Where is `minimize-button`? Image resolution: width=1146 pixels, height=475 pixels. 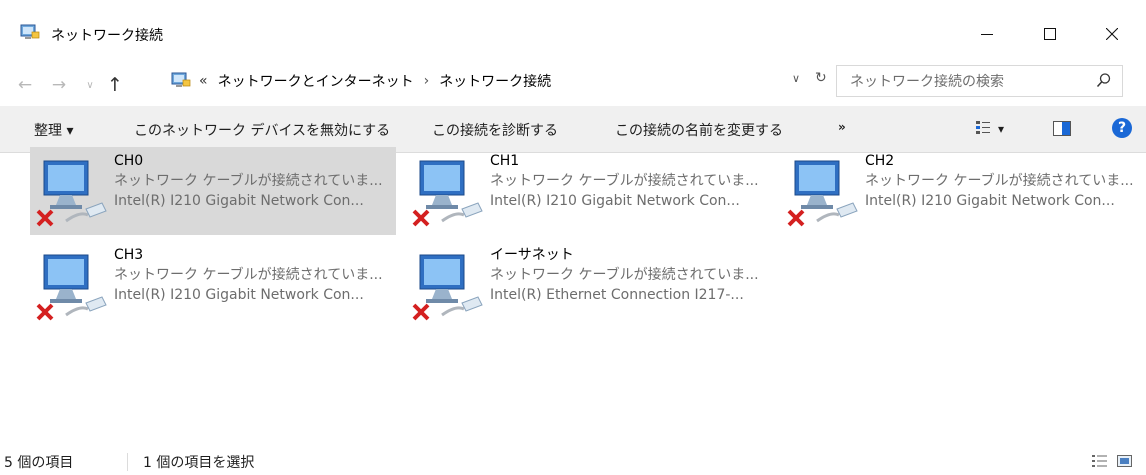 minimize-button is located at coordinates (987, 34).